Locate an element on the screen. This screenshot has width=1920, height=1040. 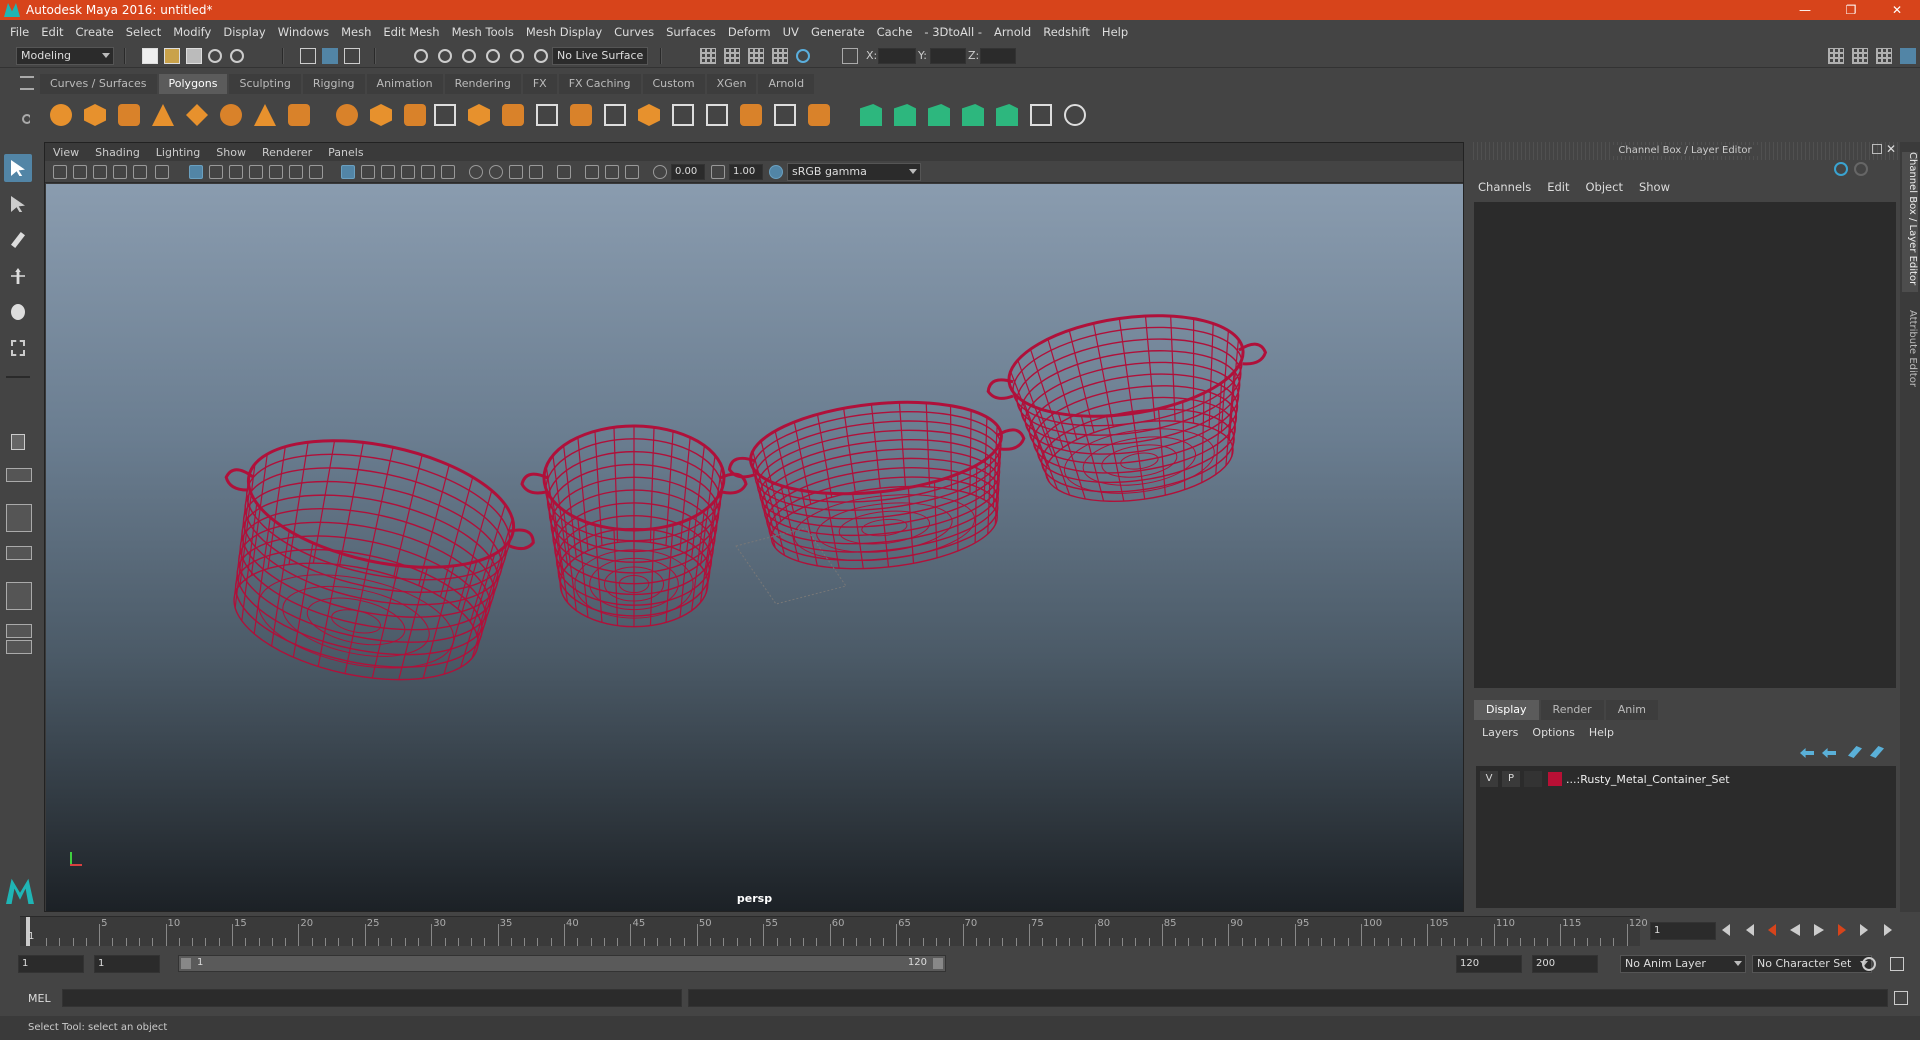
snap-grid-icon is located at coordinates (421, 56).